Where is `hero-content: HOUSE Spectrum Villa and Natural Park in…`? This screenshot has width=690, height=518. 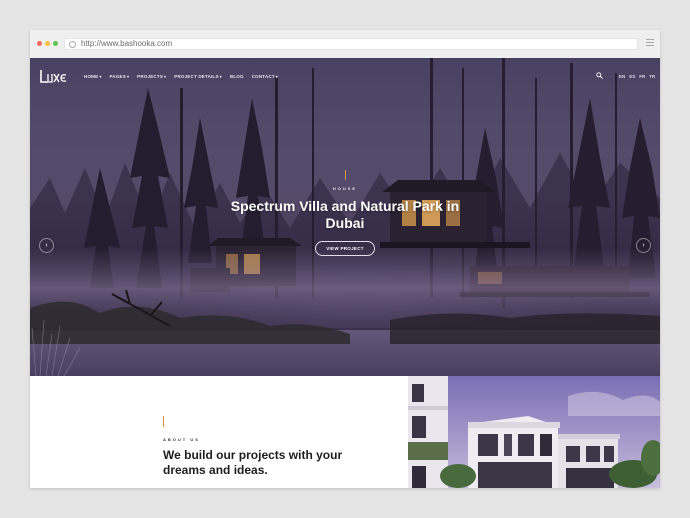 hero-content: HOUSE Spectrum Villa and Natural Park in… is located at coordinates (345, 213).